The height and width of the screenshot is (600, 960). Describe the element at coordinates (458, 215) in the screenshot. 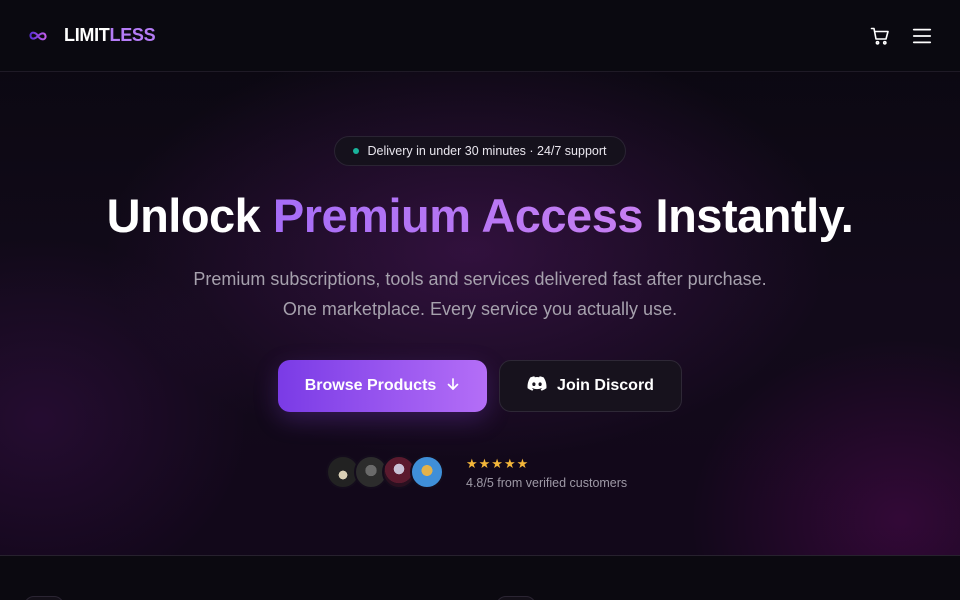

I see `headline-highlight: Premium Access` at that location.